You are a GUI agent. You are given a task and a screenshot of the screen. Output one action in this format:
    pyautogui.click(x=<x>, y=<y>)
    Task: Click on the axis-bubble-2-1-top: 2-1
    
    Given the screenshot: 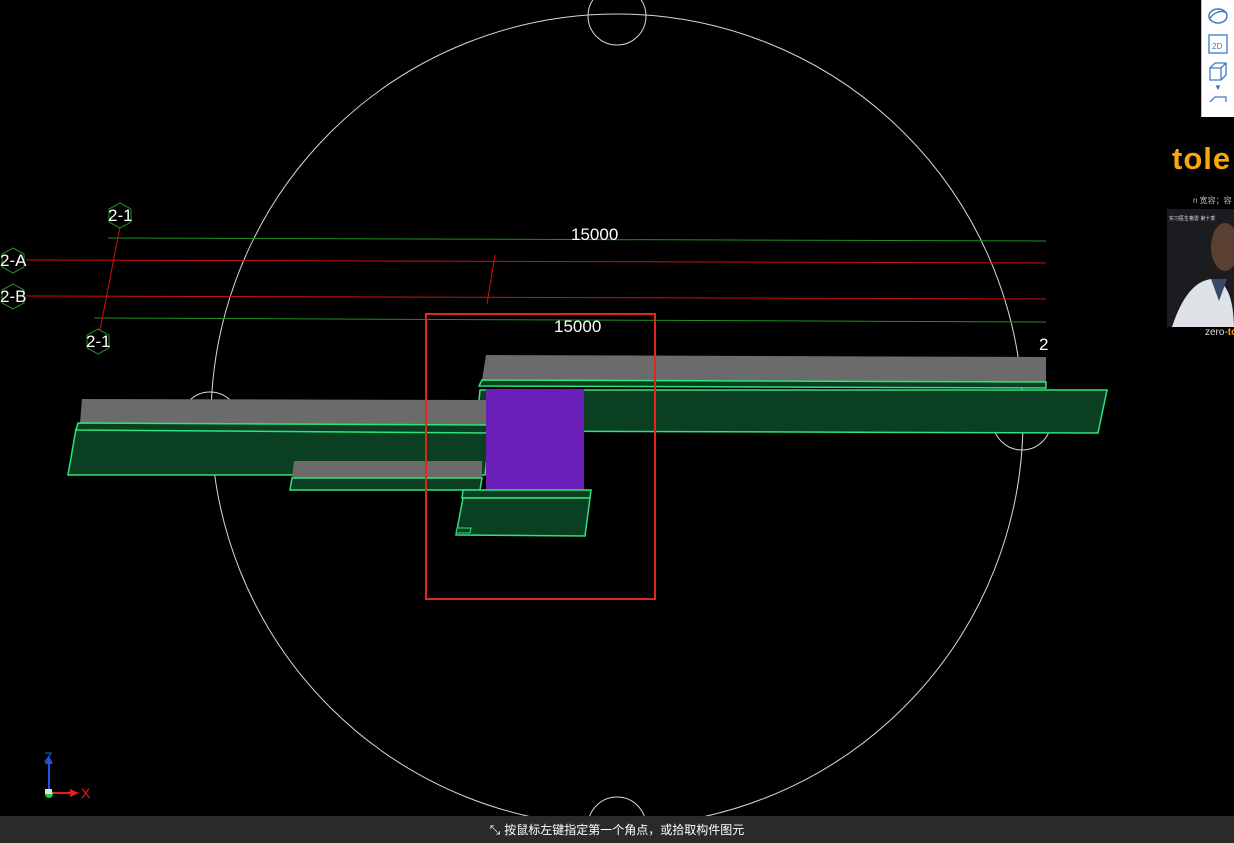 What is the action you would take?
    pyautogui.click(x=120, y=215)
    